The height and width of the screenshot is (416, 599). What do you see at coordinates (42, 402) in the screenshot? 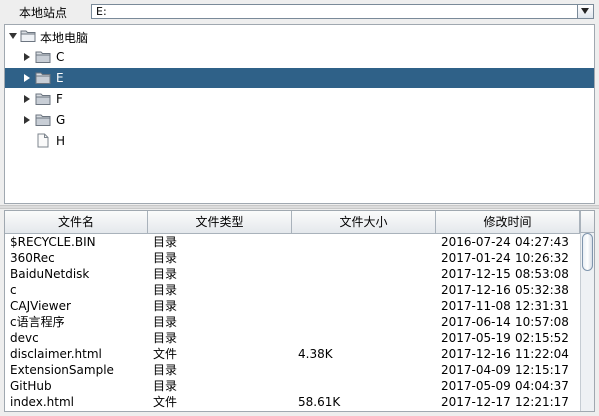
I see `cell-filename: index.html` at bounding box center [42, 402].